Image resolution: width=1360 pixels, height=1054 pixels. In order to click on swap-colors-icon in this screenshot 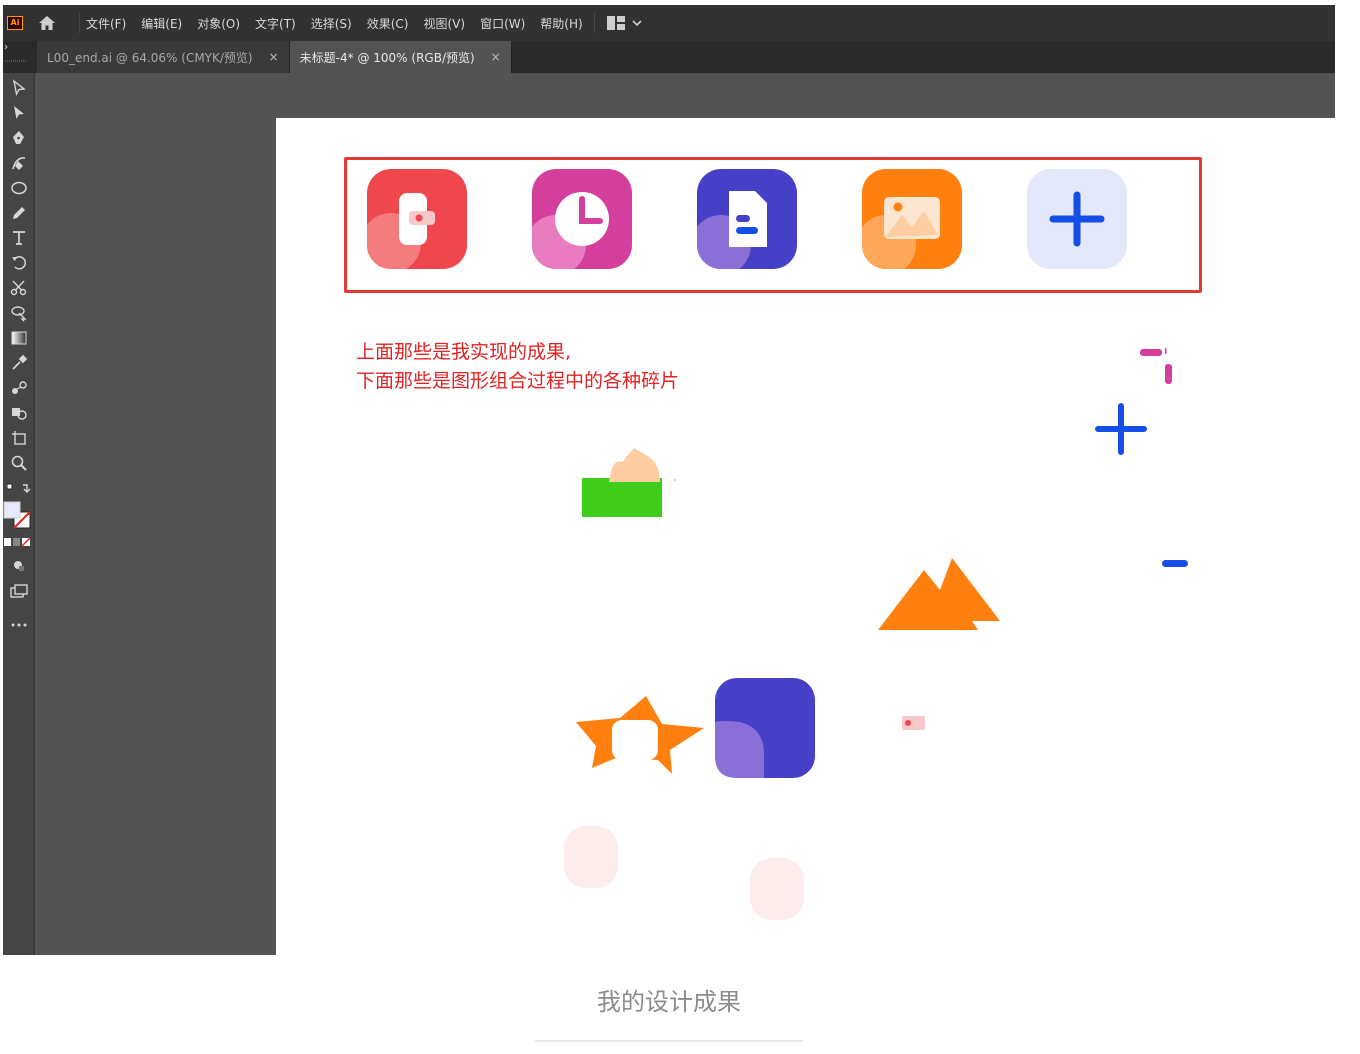, I will do `click(19, 489)`.